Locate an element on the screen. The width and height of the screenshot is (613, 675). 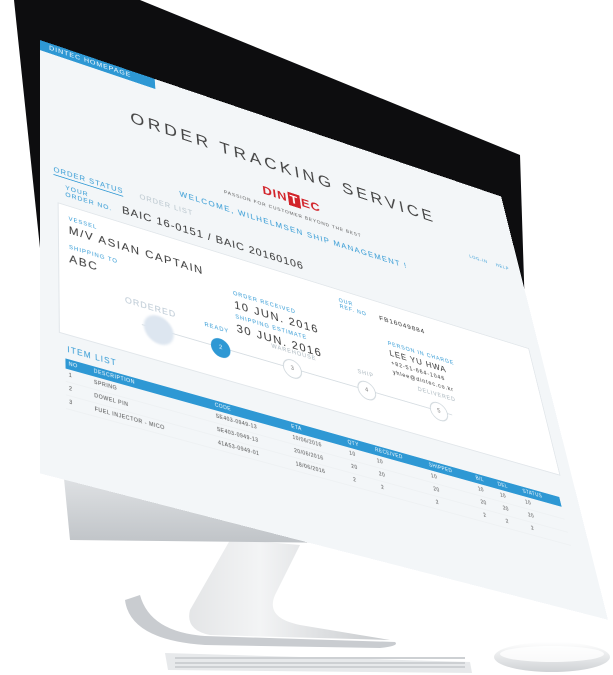
logo-part-3: EC is located at coordinates (311, 205).